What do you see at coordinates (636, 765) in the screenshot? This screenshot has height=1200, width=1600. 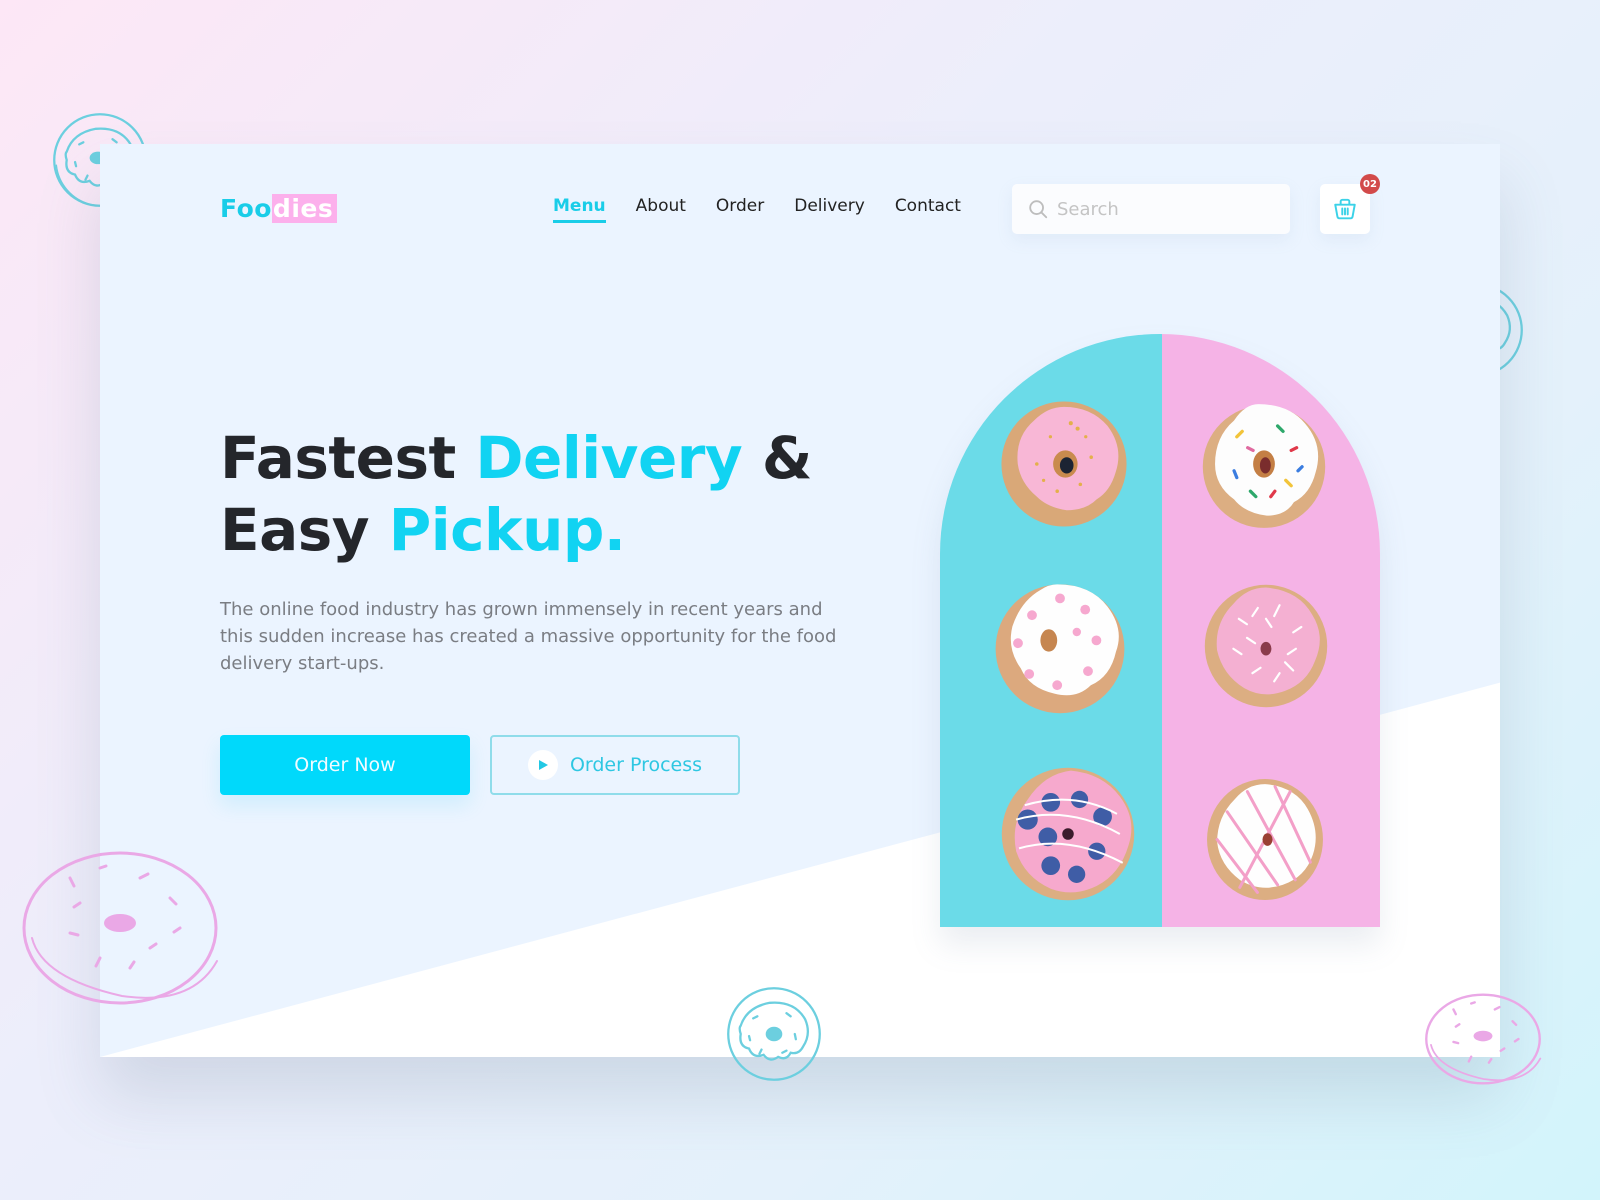 I see `order-process-label: Order Process` at bounding box center [636, 765].